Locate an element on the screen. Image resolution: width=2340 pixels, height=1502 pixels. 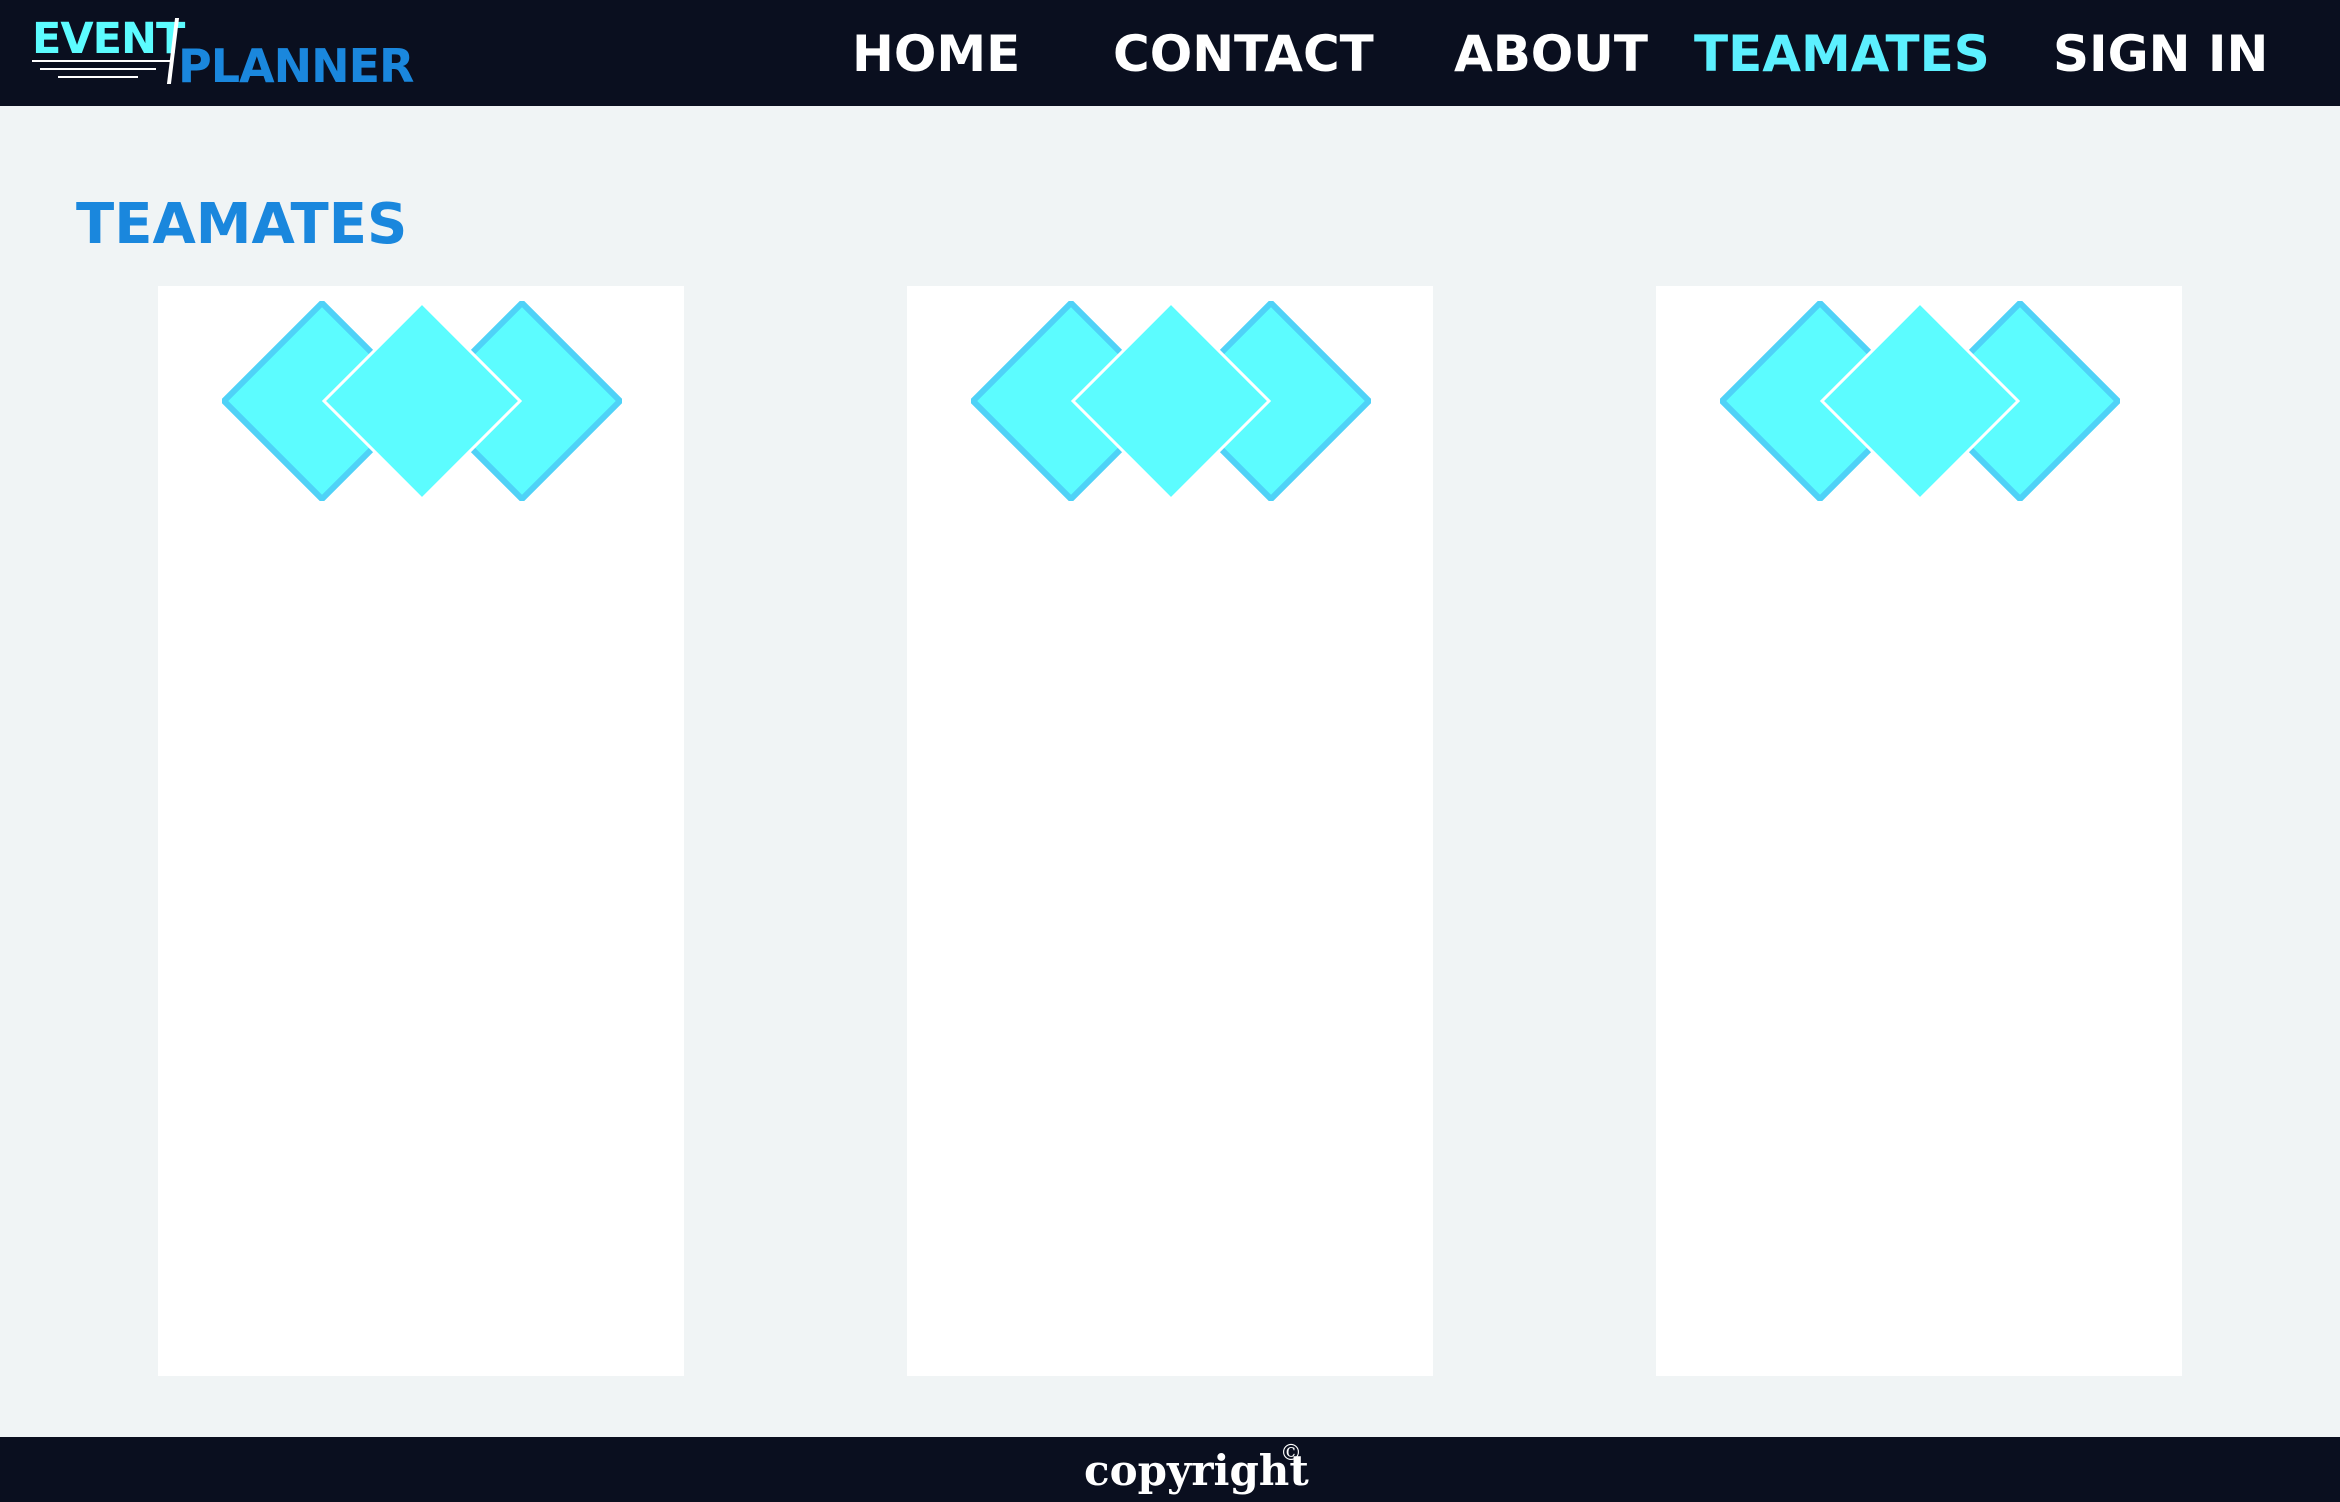
page-title: TEAMATES is located at coordinates (242, 224).